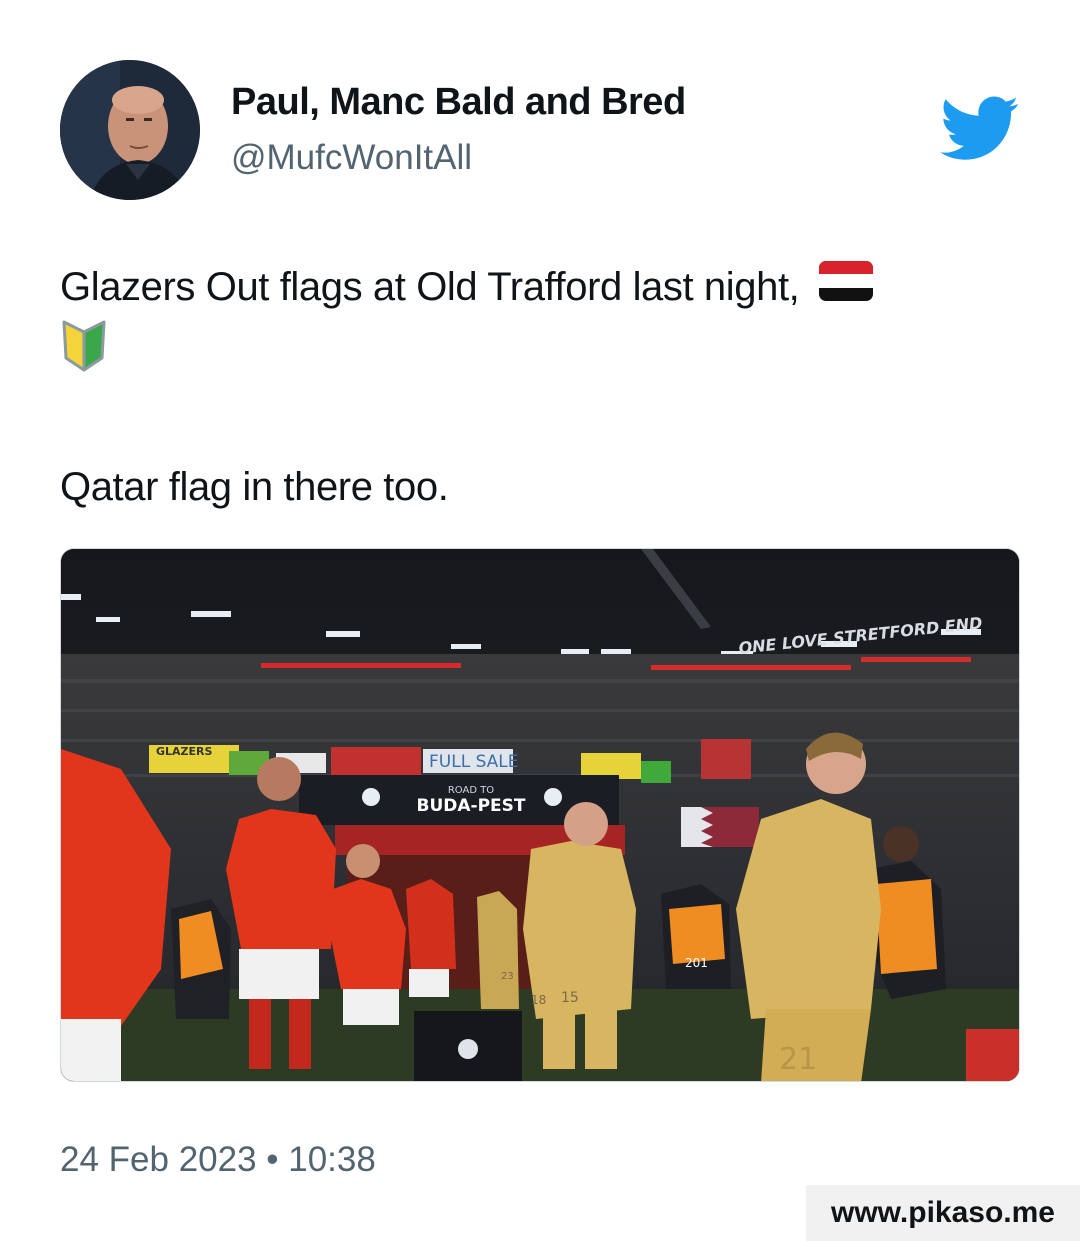 The width and height of the screenshot is (1080, 1241). Describe the element at coordinates (696, 963) in the screenshot. I see `steward-number: 201` at that location.